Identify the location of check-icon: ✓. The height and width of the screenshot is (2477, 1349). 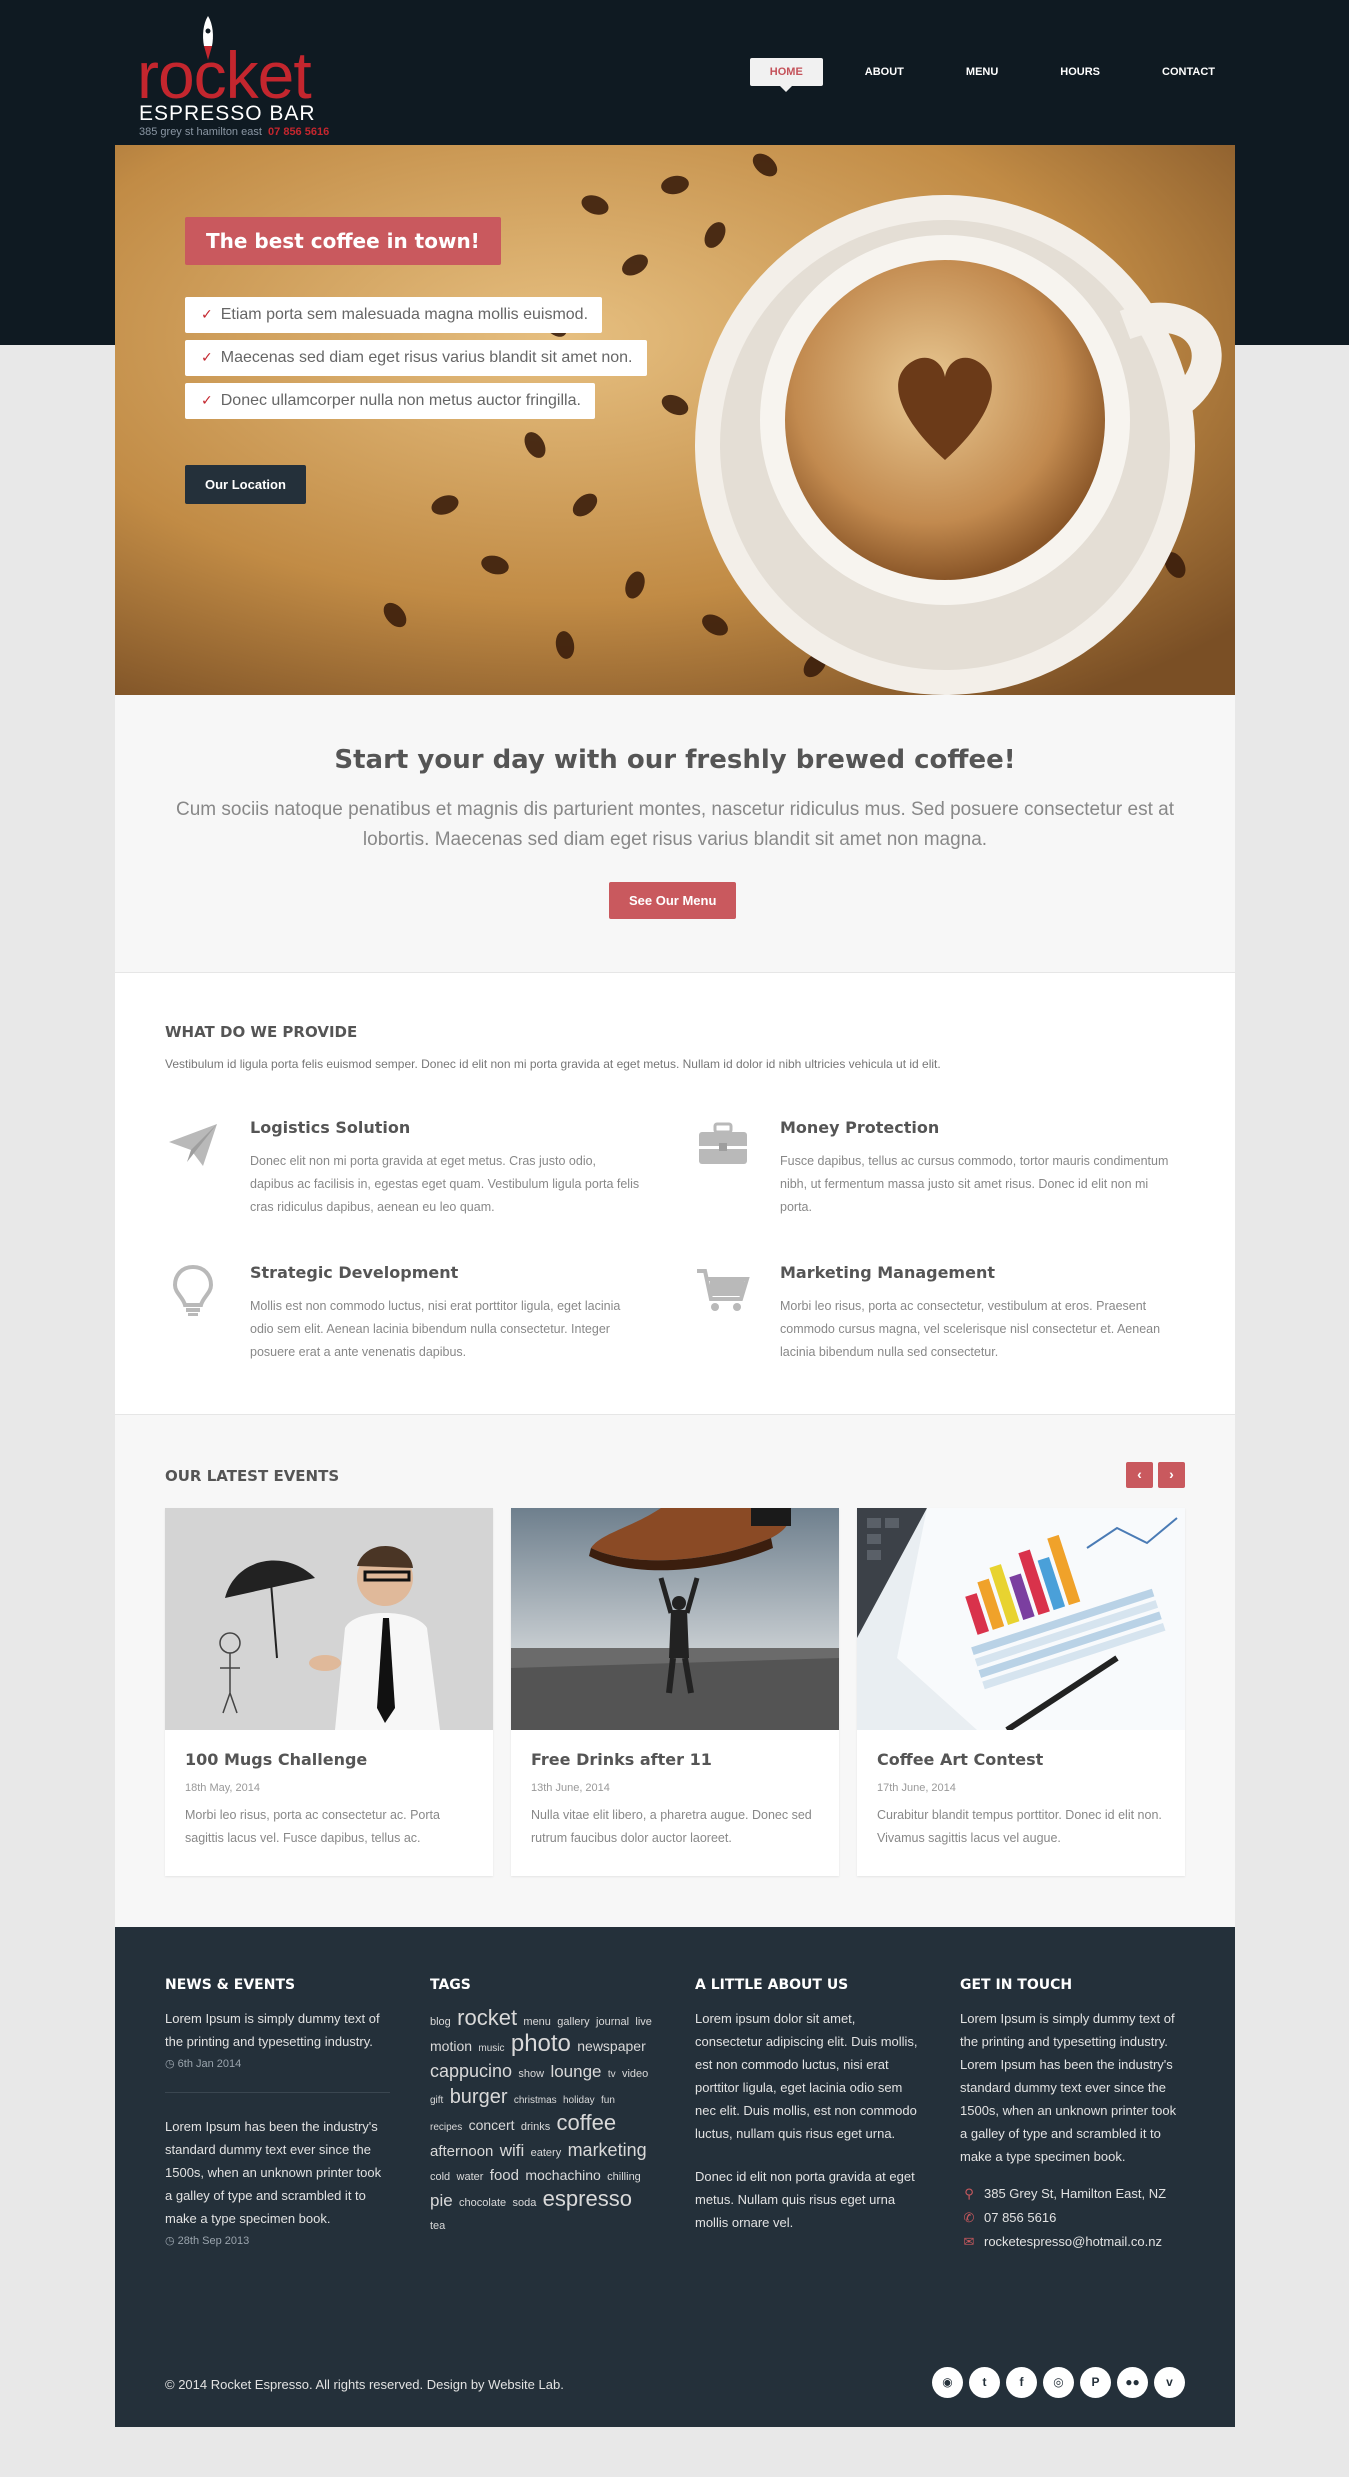
(207, 400).